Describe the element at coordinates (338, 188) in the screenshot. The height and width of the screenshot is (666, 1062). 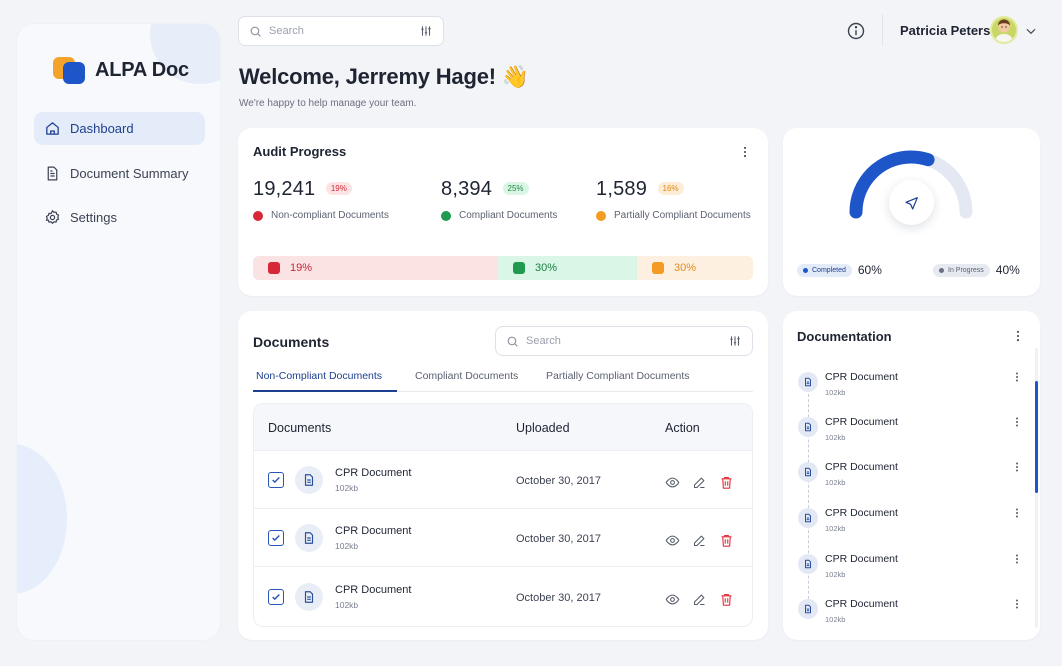
I see `stat-badge: 19%` at that location.